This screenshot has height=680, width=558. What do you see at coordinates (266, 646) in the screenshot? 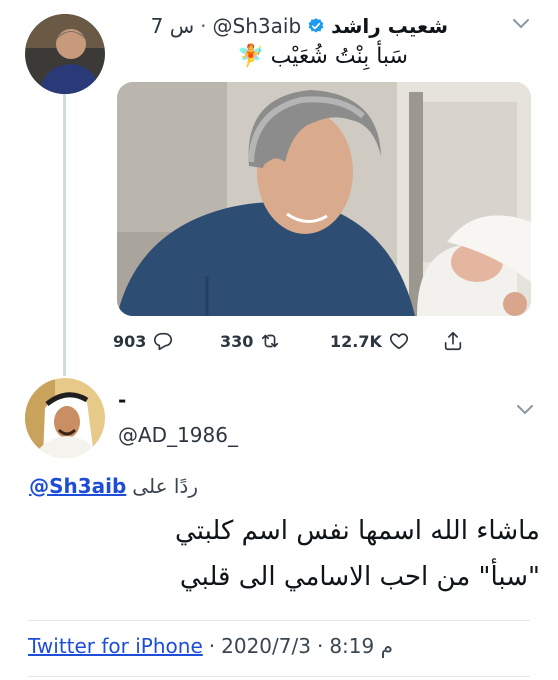
I see `reply-date: 2020/7/3` at bounding box center [266, 646].